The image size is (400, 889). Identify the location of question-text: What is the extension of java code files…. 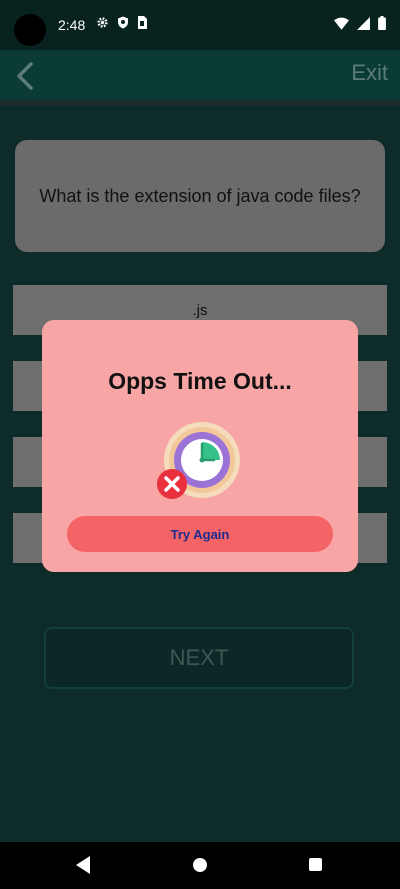
(200, 195).